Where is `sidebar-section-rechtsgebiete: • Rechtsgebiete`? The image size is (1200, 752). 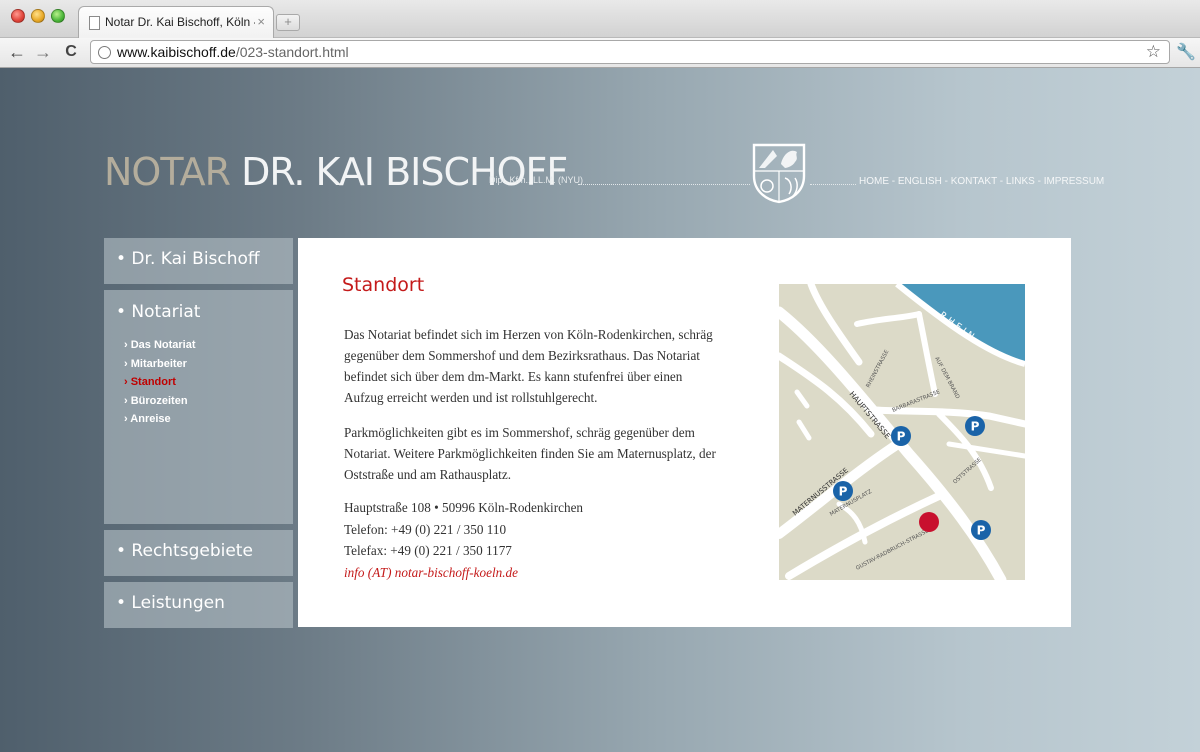 sidebar-section-rechtsgebiete: • Rechtsgebiete is located at coordinates (198, 553).